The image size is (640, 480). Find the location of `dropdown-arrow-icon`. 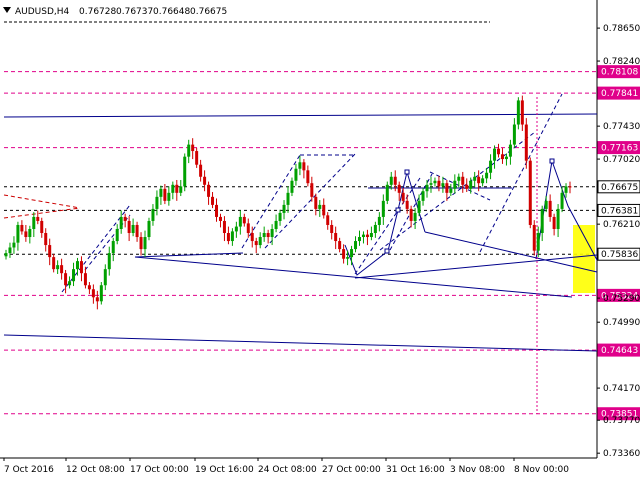

dropdown-arrow-icon is located at coordinates (7, 10).